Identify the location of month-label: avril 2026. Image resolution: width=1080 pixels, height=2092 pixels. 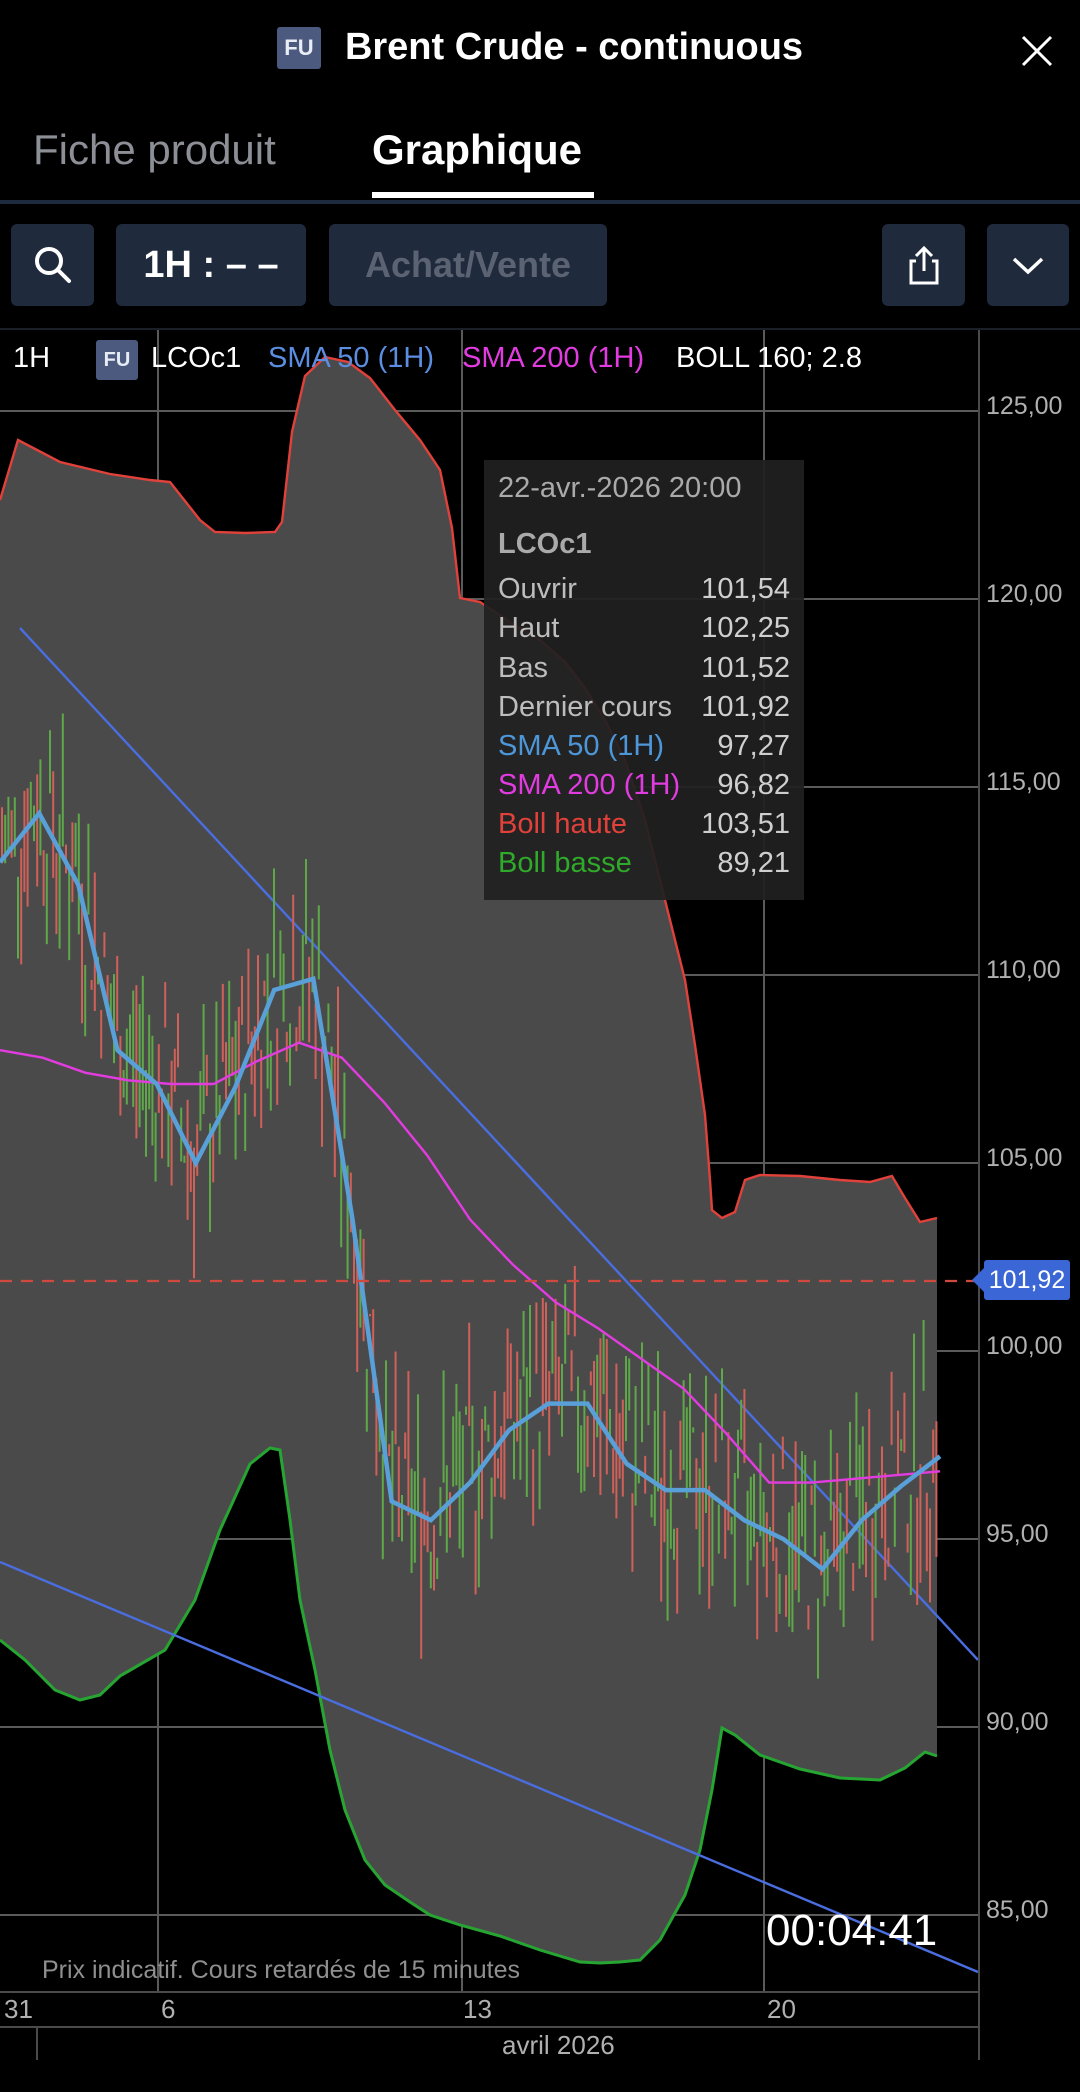
(558, 2045).